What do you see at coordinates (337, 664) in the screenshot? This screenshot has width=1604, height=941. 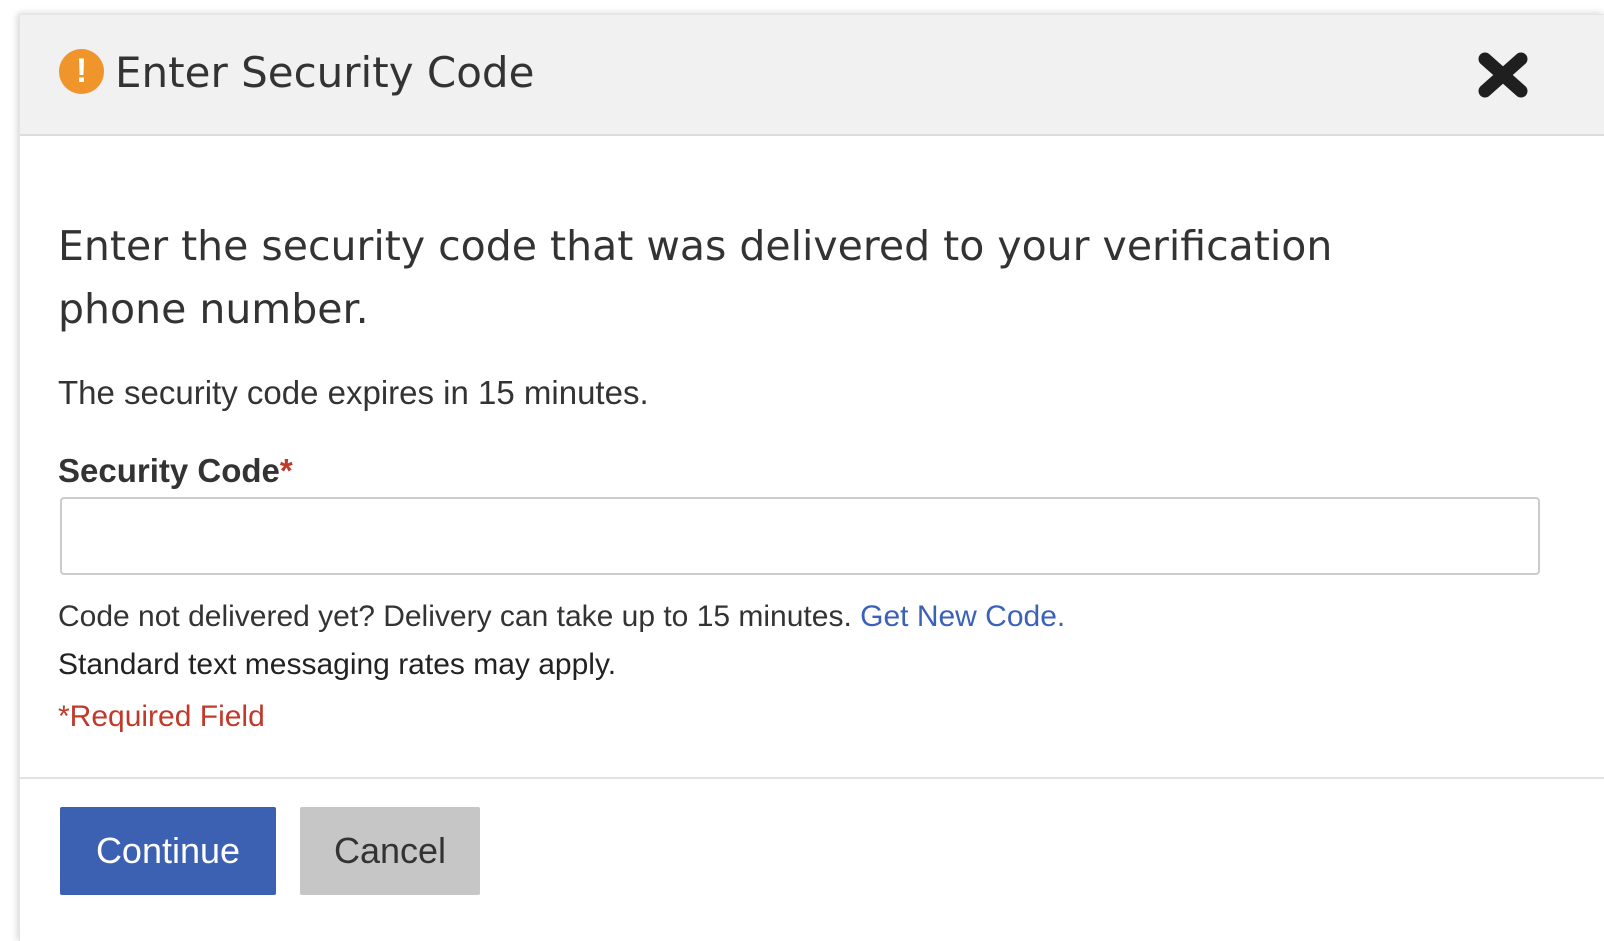 I see `rates-note: Standard text messaging rates may apply.` at bounding box center [337, 664].